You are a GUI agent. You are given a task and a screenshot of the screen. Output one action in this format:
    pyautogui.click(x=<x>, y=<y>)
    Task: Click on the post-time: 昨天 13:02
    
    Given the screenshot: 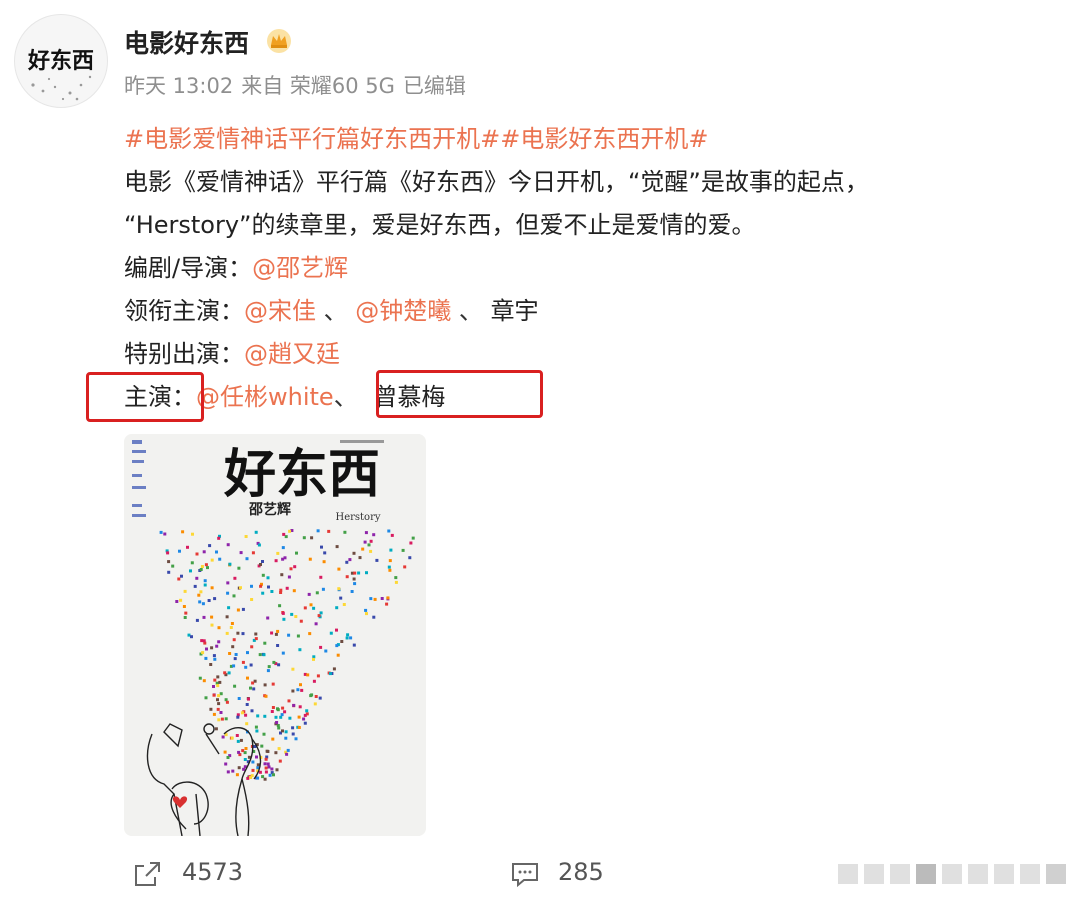 What is the action you would take?
    pyautogui.click(x=178, y=86)
    